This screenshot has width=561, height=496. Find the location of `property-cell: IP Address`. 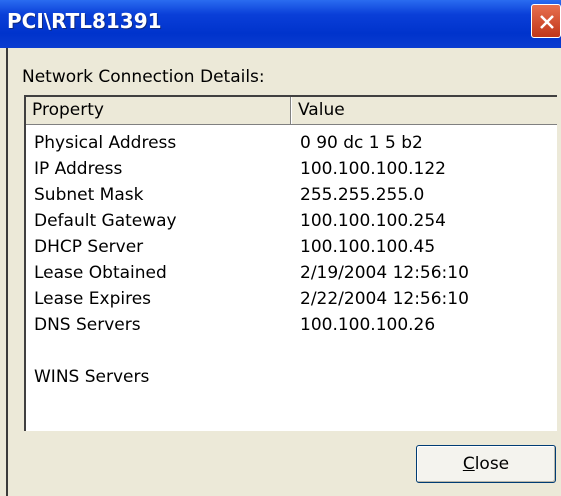

property-cell: IP Address is located at coordinates (78, 169).